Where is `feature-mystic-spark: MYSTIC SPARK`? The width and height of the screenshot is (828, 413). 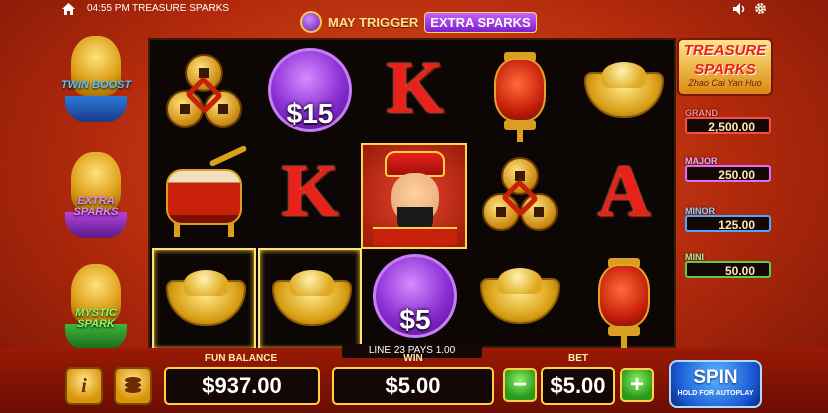
feature-mystic-spark: MYSTIC SPARK is located at coordinates (96, 308).